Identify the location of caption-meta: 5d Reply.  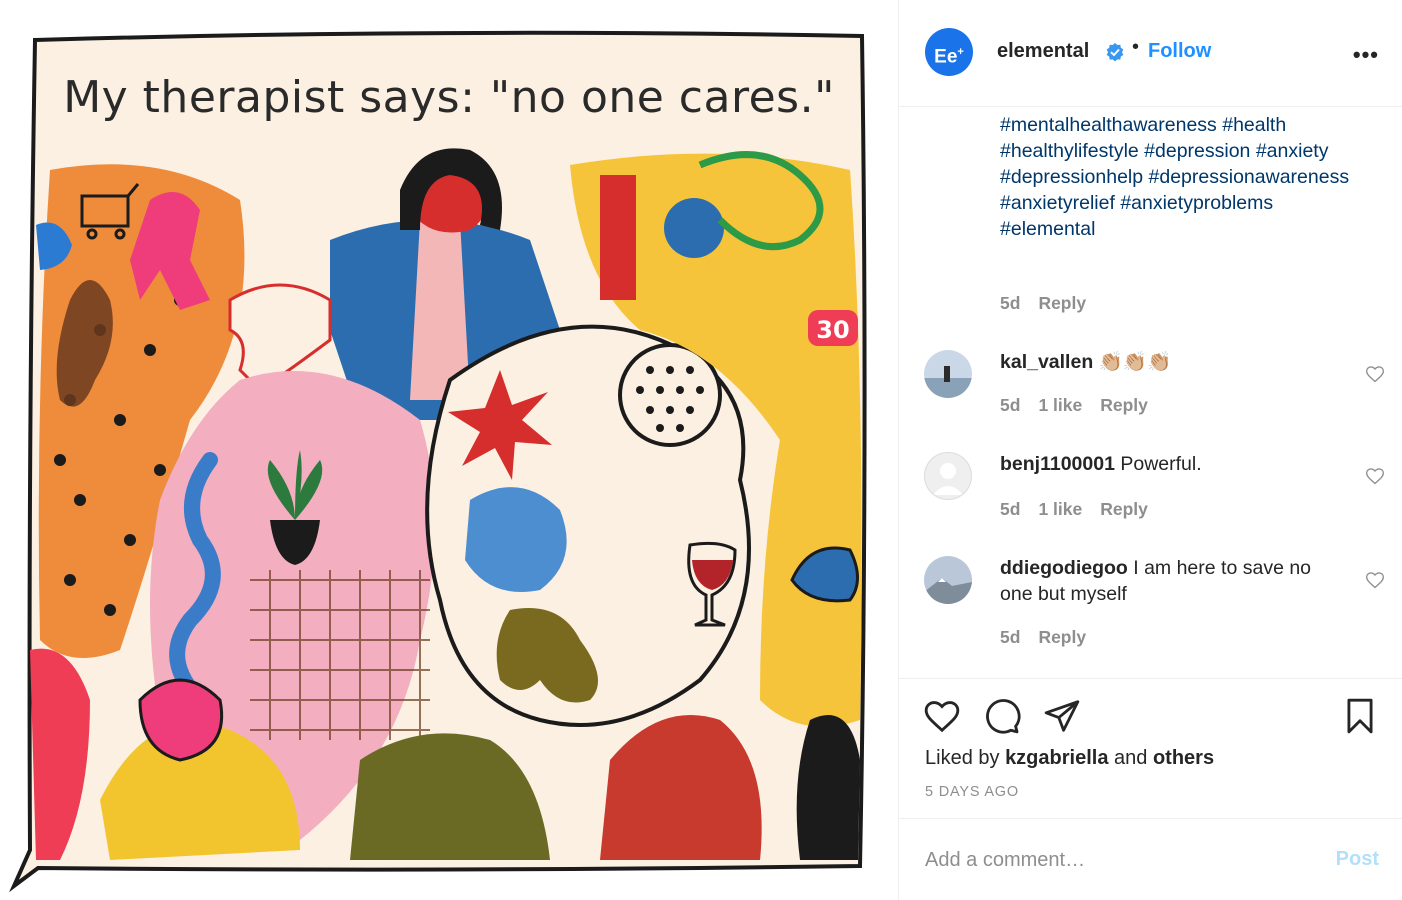
(1043, 303).